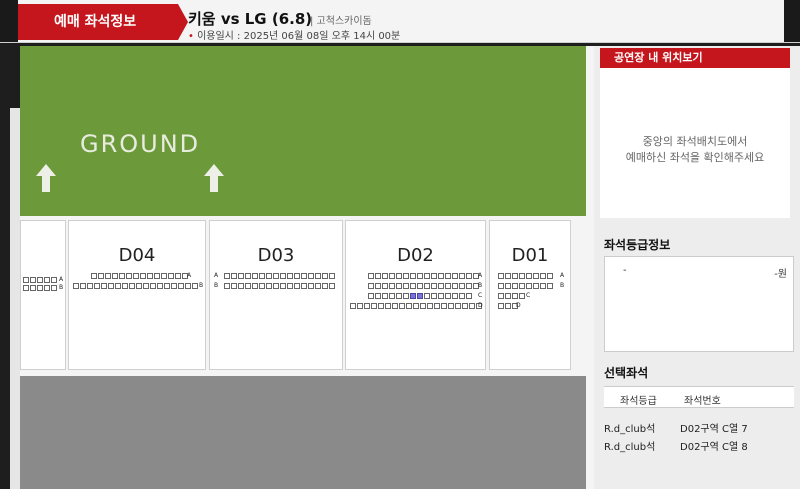 Image resolution: width=800 pixels, height=489 pixels. I want to click on block-d01: D01 AB CD, so click(530, 295).